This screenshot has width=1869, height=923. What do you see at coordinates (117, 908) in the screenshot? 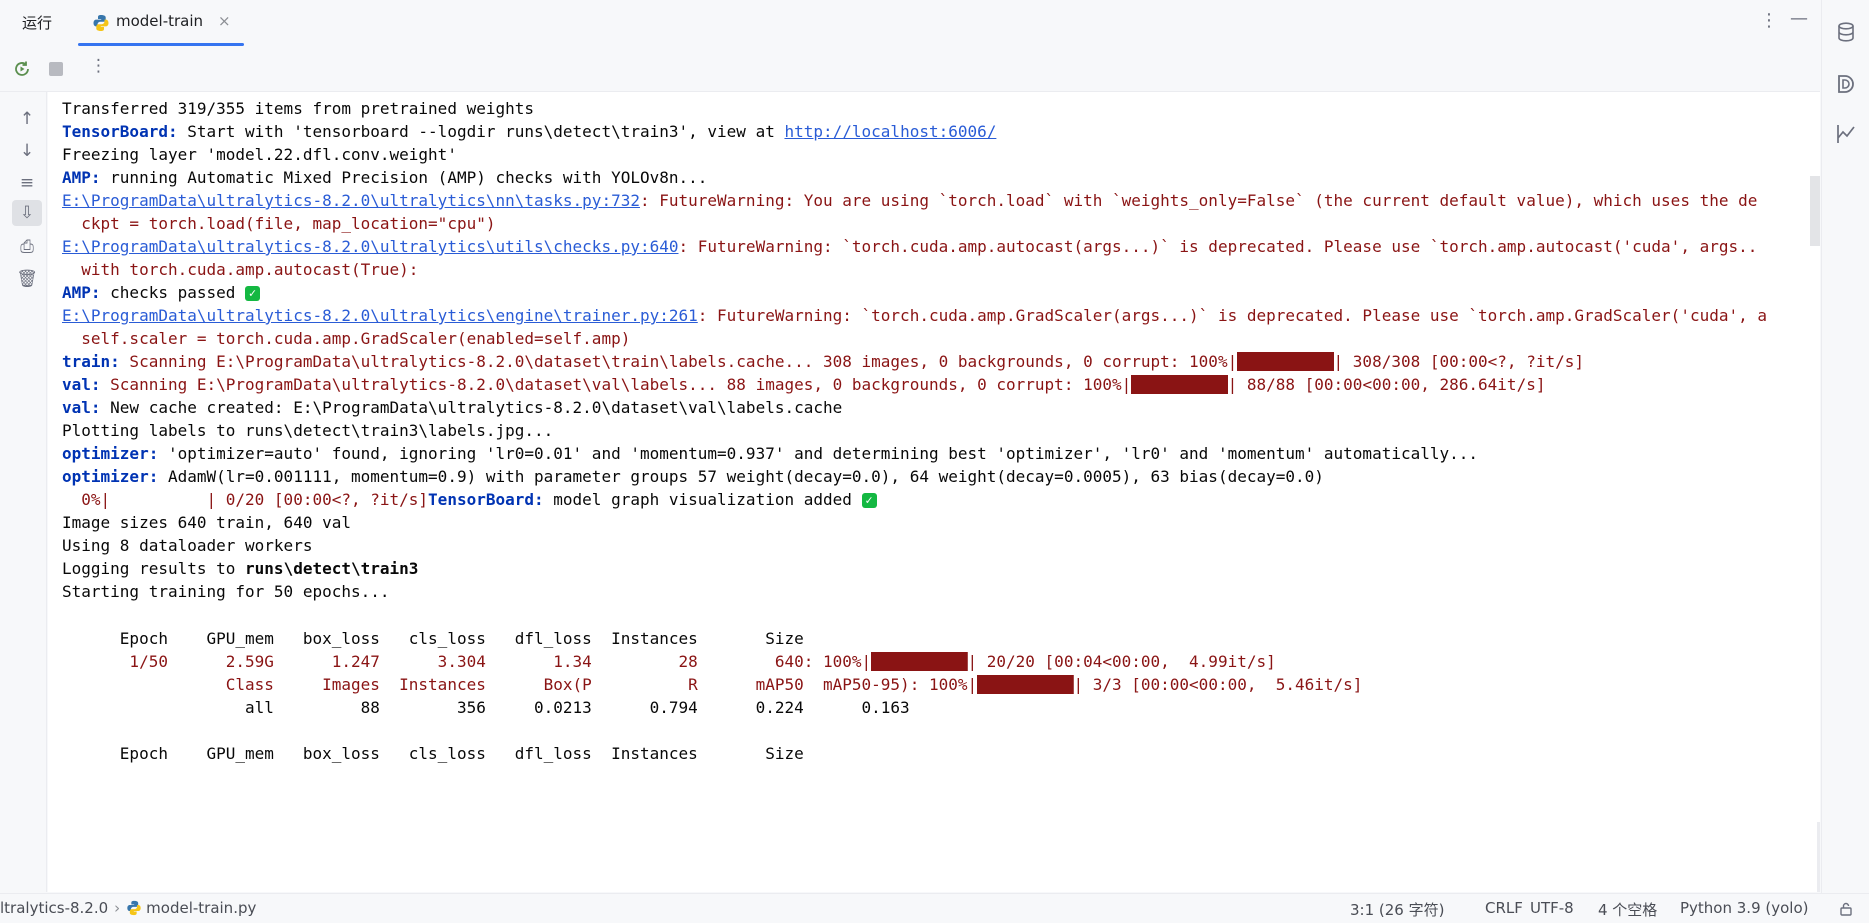
I see `chevron-right-icon: ›` at bounding box center [117, 908].